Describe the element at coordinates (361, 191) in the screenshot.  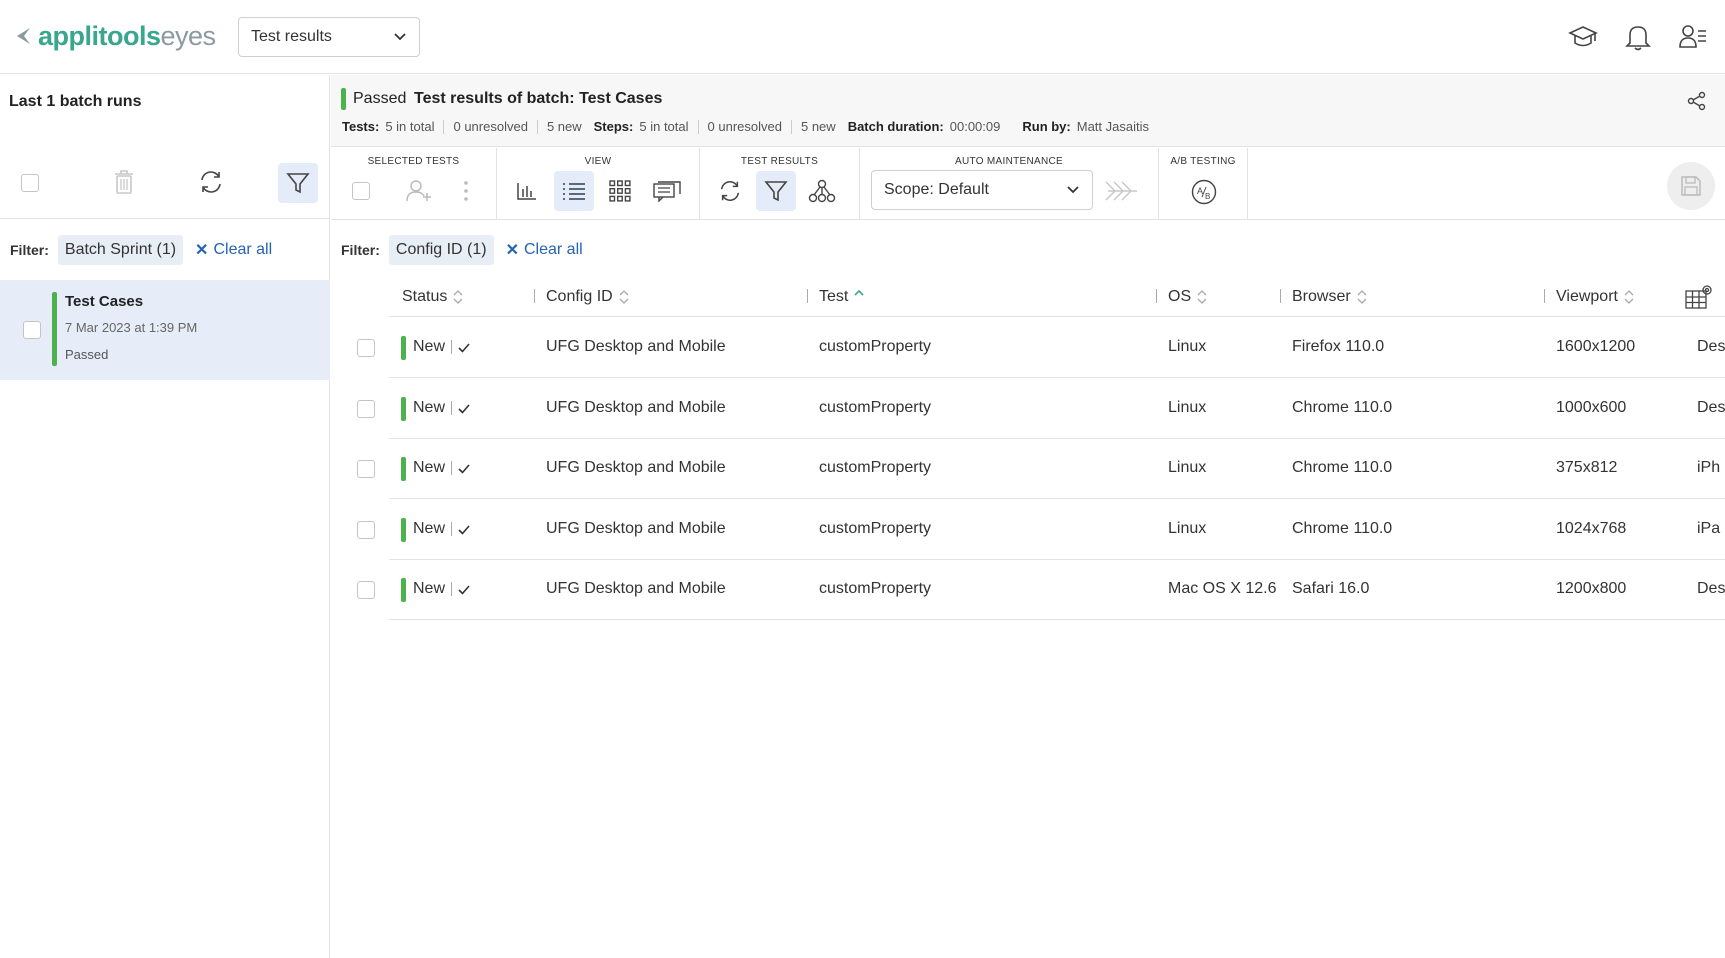
I see `select-all-tests-checkbox` at that location.